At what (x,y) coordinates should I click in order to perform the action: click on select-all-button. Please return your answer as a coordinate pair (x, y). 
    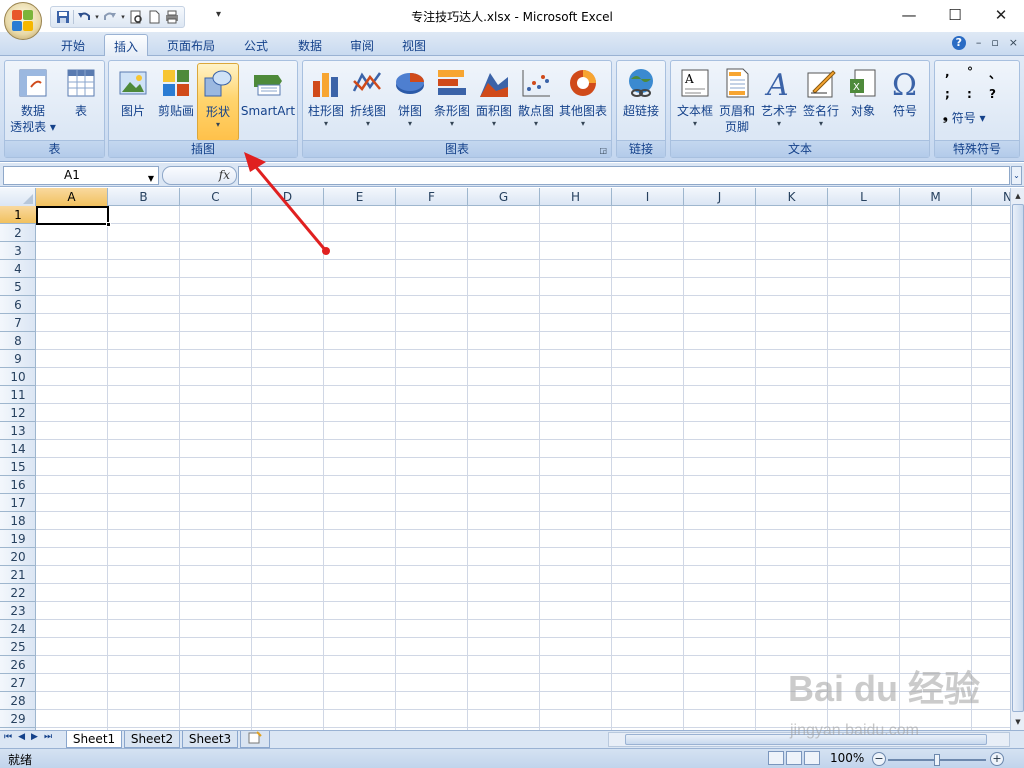
    Looking at the image, I should click on (18, 197).